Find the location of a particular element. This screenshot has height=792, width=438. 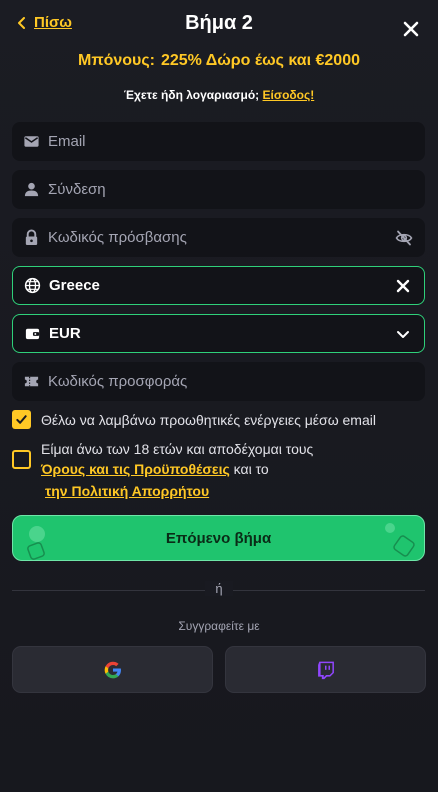

google-login-button is located at coordinates (112, 669).